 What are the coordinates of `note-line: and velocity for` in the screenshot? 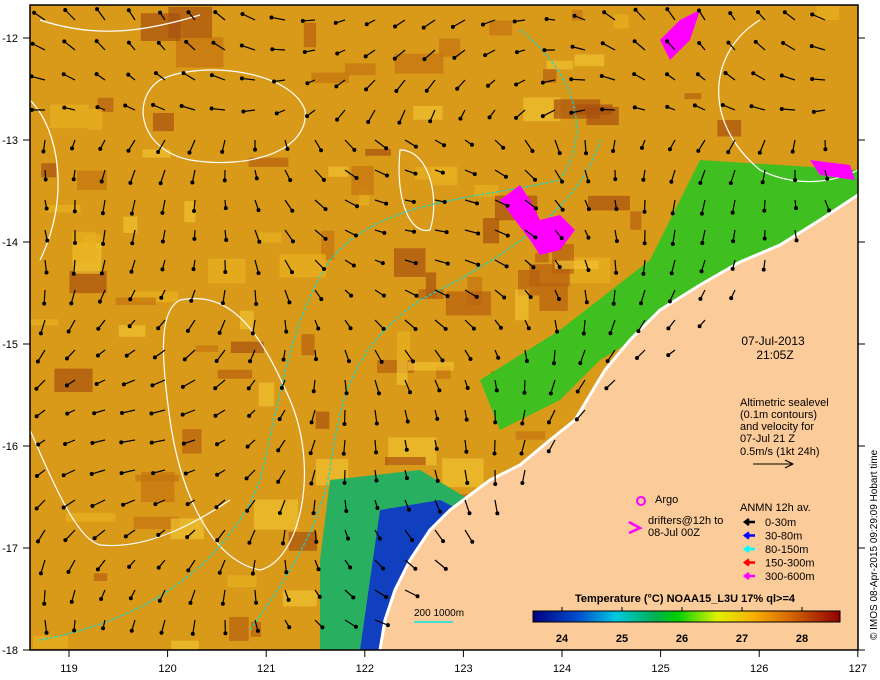 It's located at (777, 427).